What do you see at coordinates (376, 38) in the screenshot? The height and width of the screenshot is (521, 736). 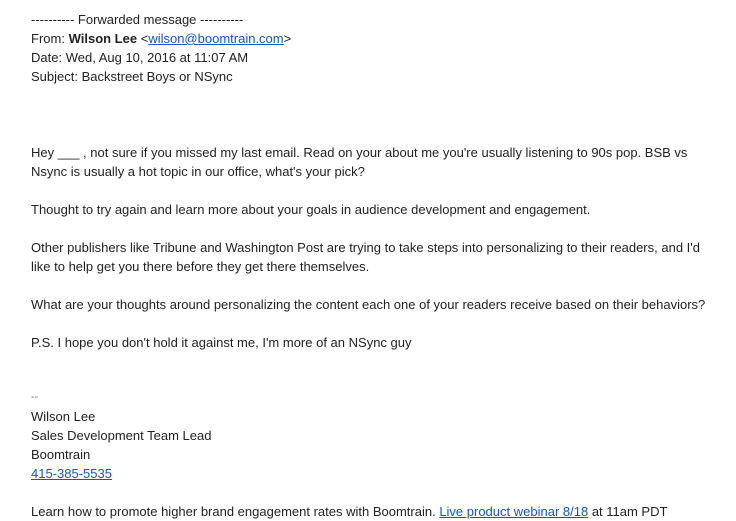 I see `from-line: From: Wilson Lee <wilson@boomtrain.com>` at bounding box center [376, 38].